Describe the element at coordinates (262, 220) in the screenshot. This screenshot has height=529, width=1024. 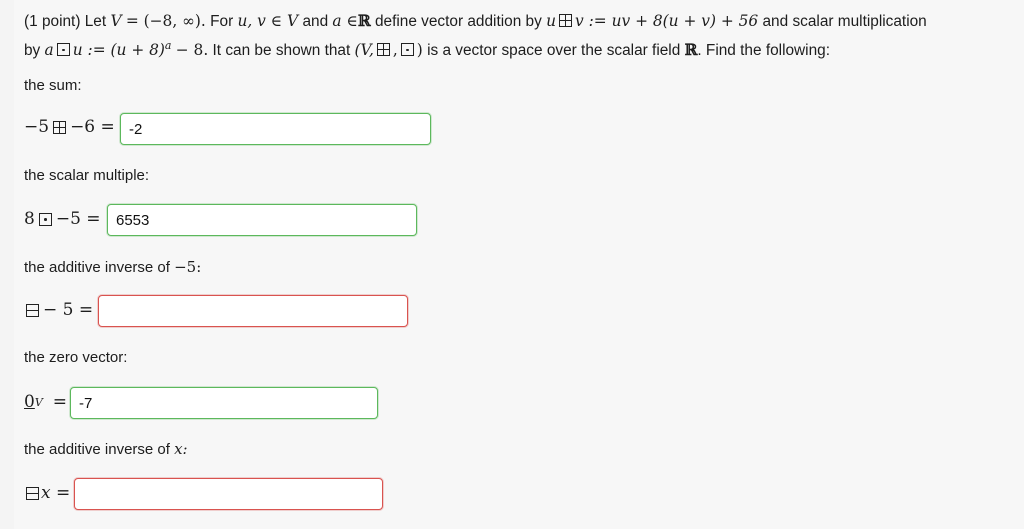
I see `scalar-answer-input` at that location.